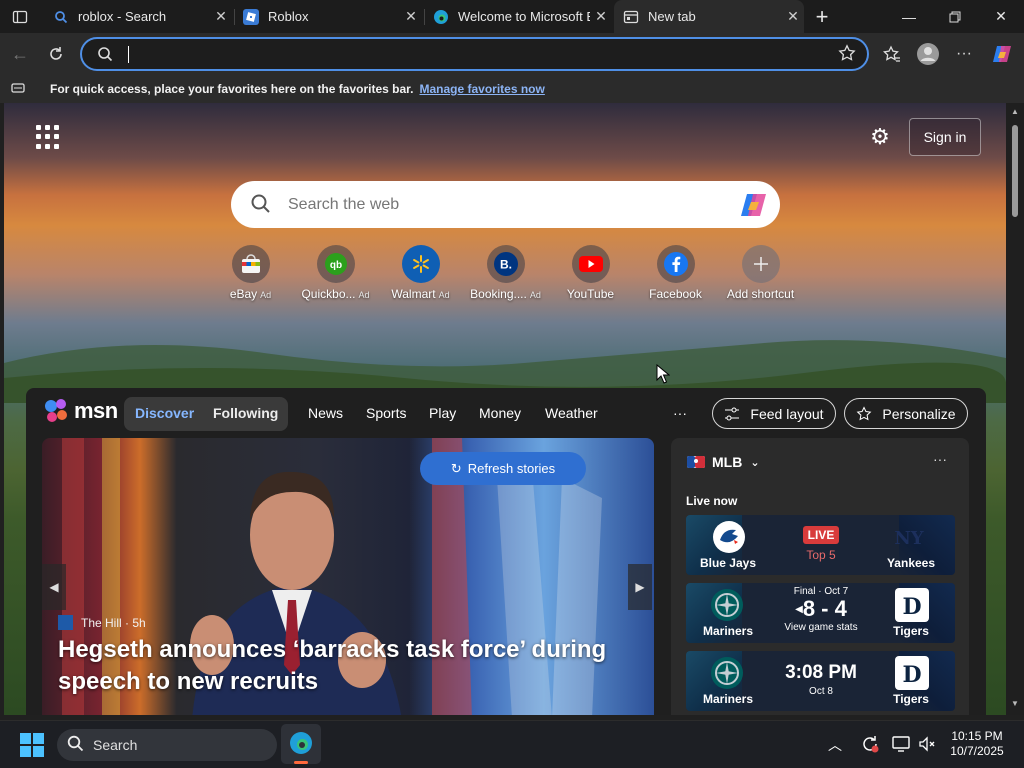  Describe the element at coordinates (1015, 409) in the screenshot. I see `page-scrollbar: ▲ ▼` at that location.